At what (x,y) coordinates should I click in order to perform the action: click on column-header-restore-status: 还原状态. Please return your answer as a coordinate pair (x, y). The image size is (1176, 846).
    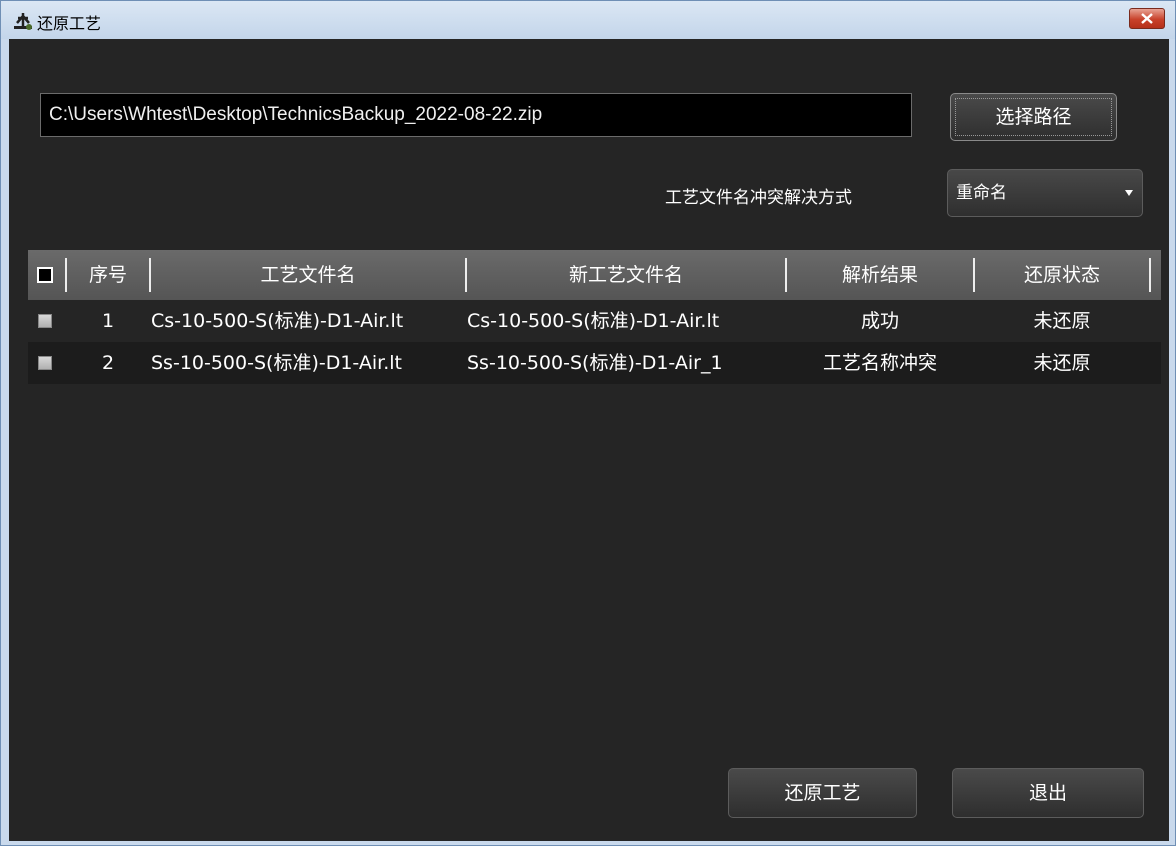
    Looking at the image, I should click on (1062, 275).